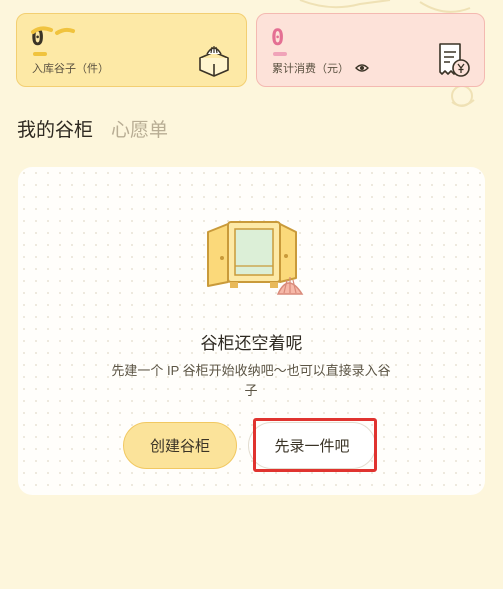 The image size is (503, 589). I want to click on box-with-shell-icon, so click(214, 61).